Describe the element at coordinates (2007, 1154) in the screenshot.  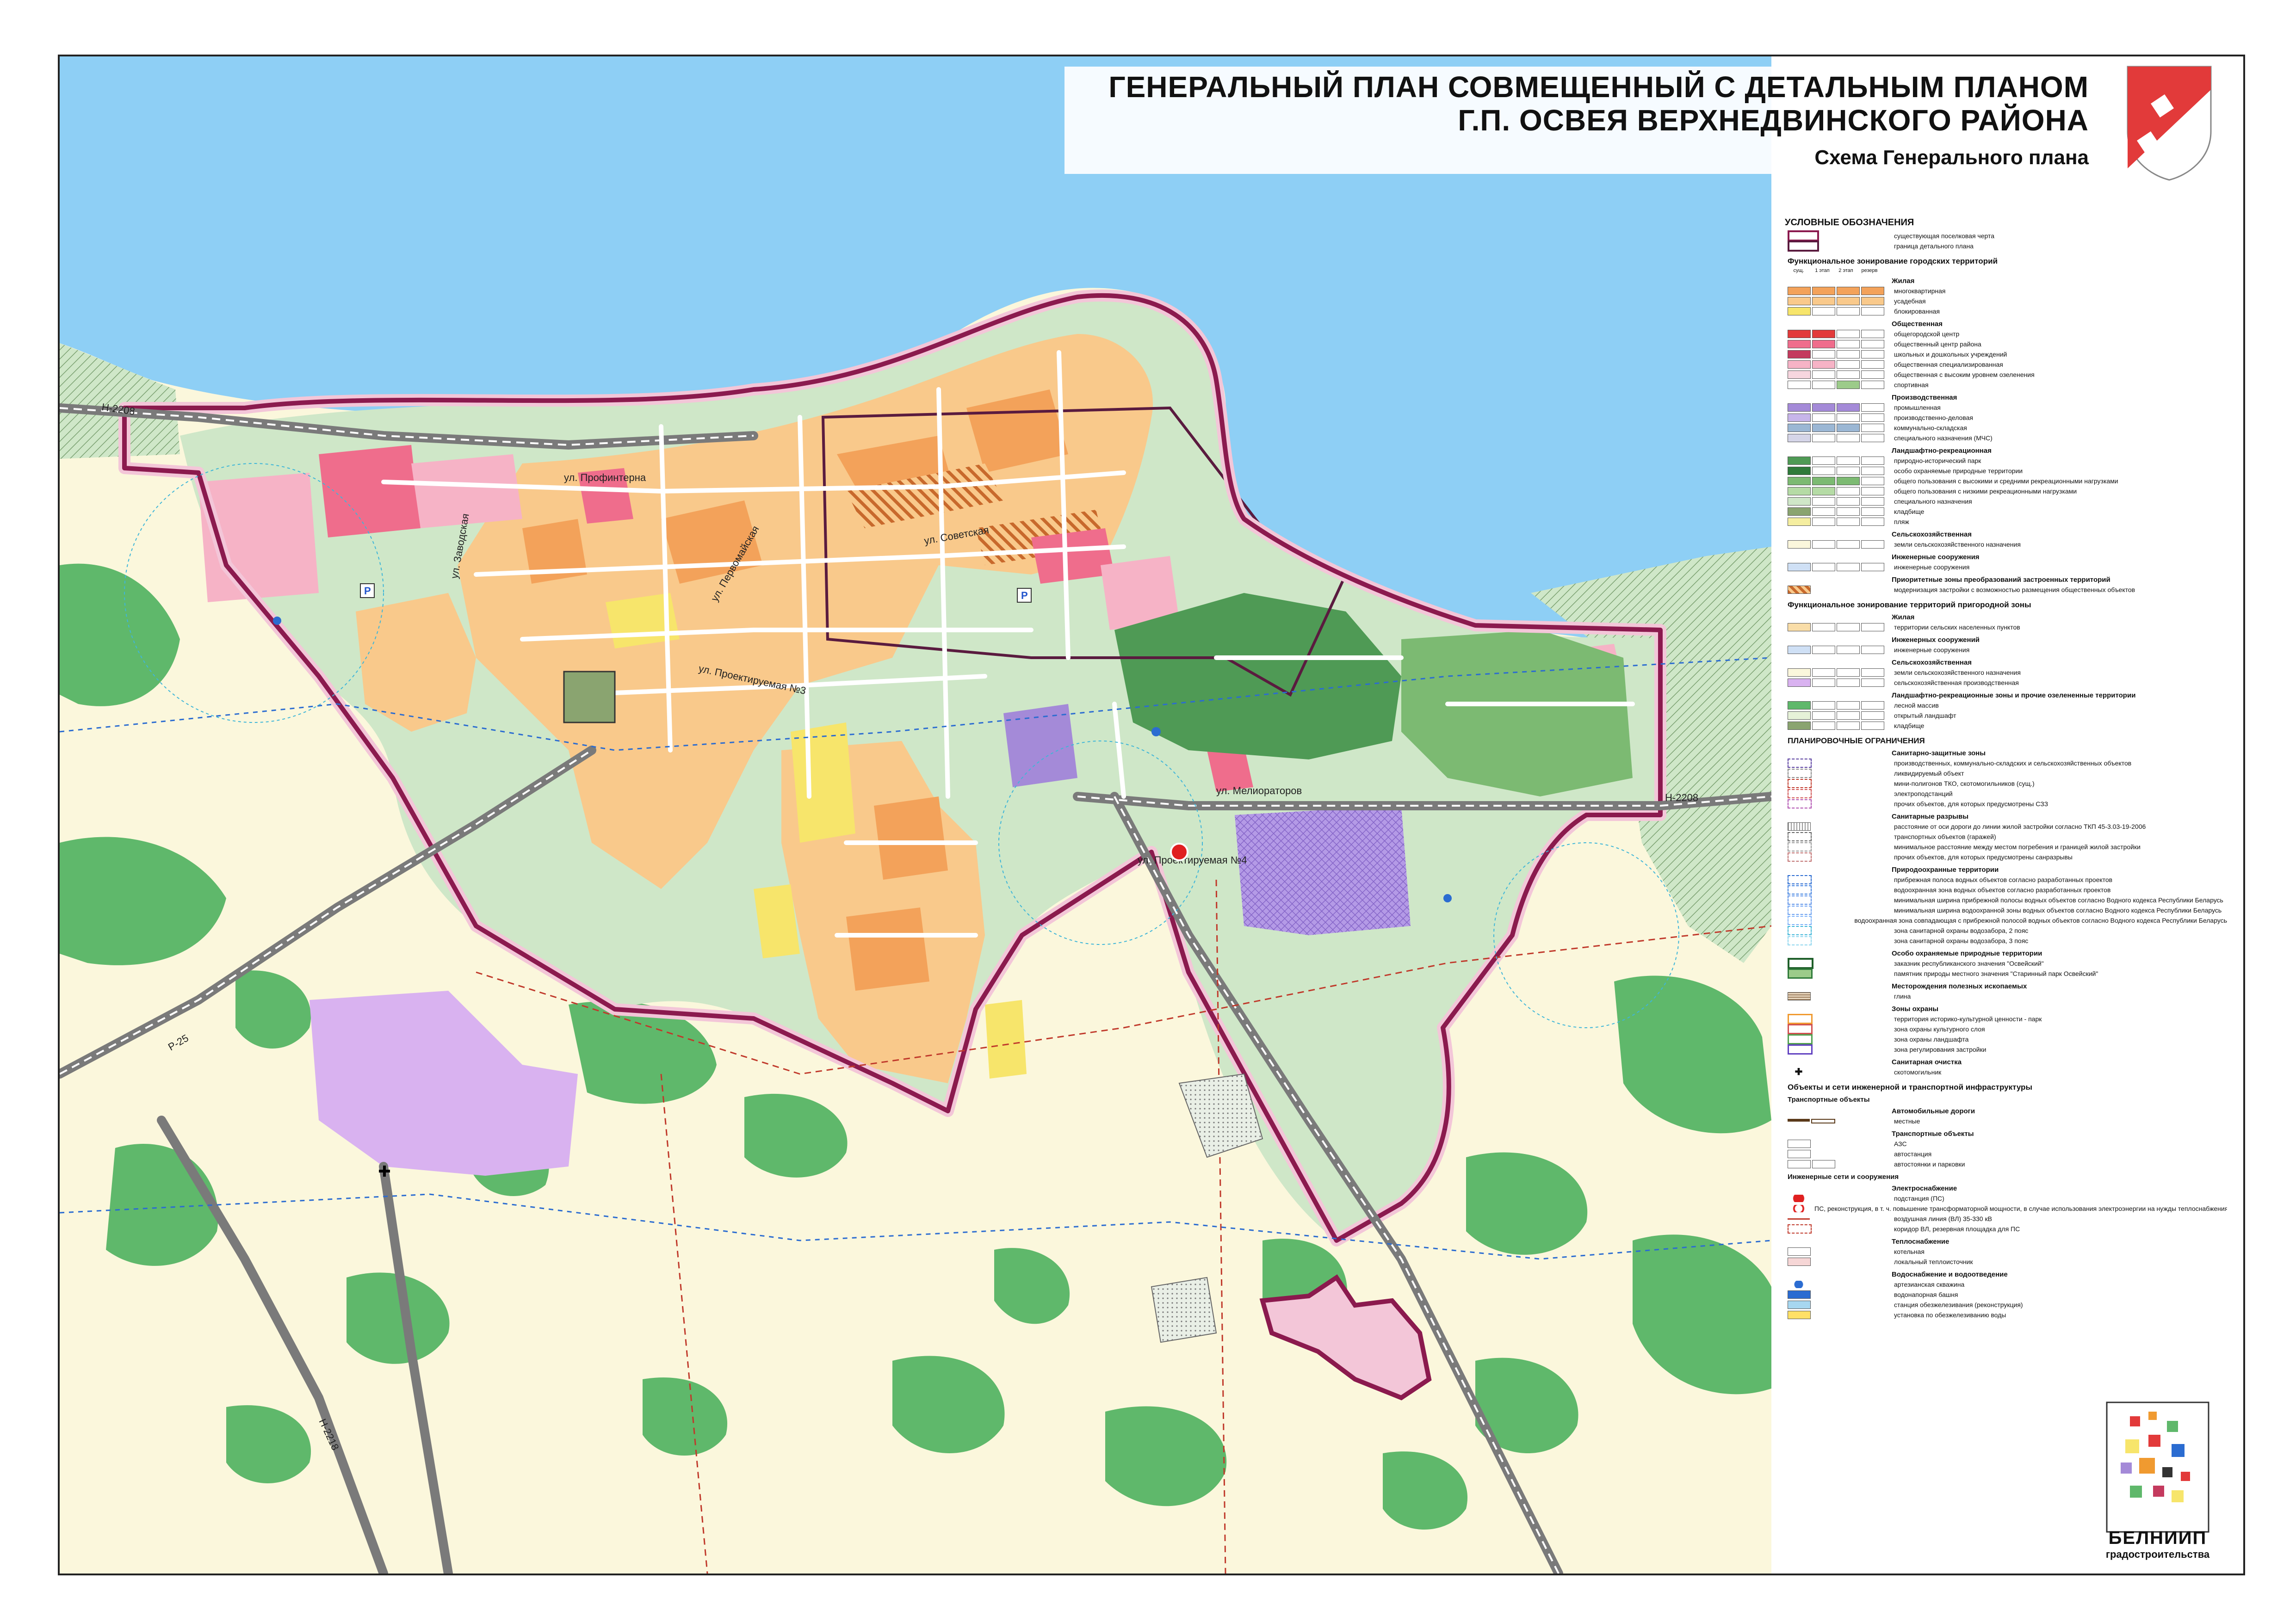
I see `legend-item: автостанция` at that location.